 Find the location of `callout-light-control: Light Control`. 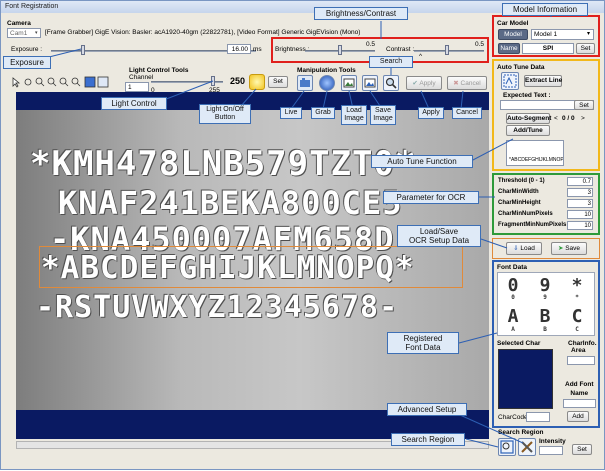

callout-light-control: Light Control is located at coordinates (134, 104).